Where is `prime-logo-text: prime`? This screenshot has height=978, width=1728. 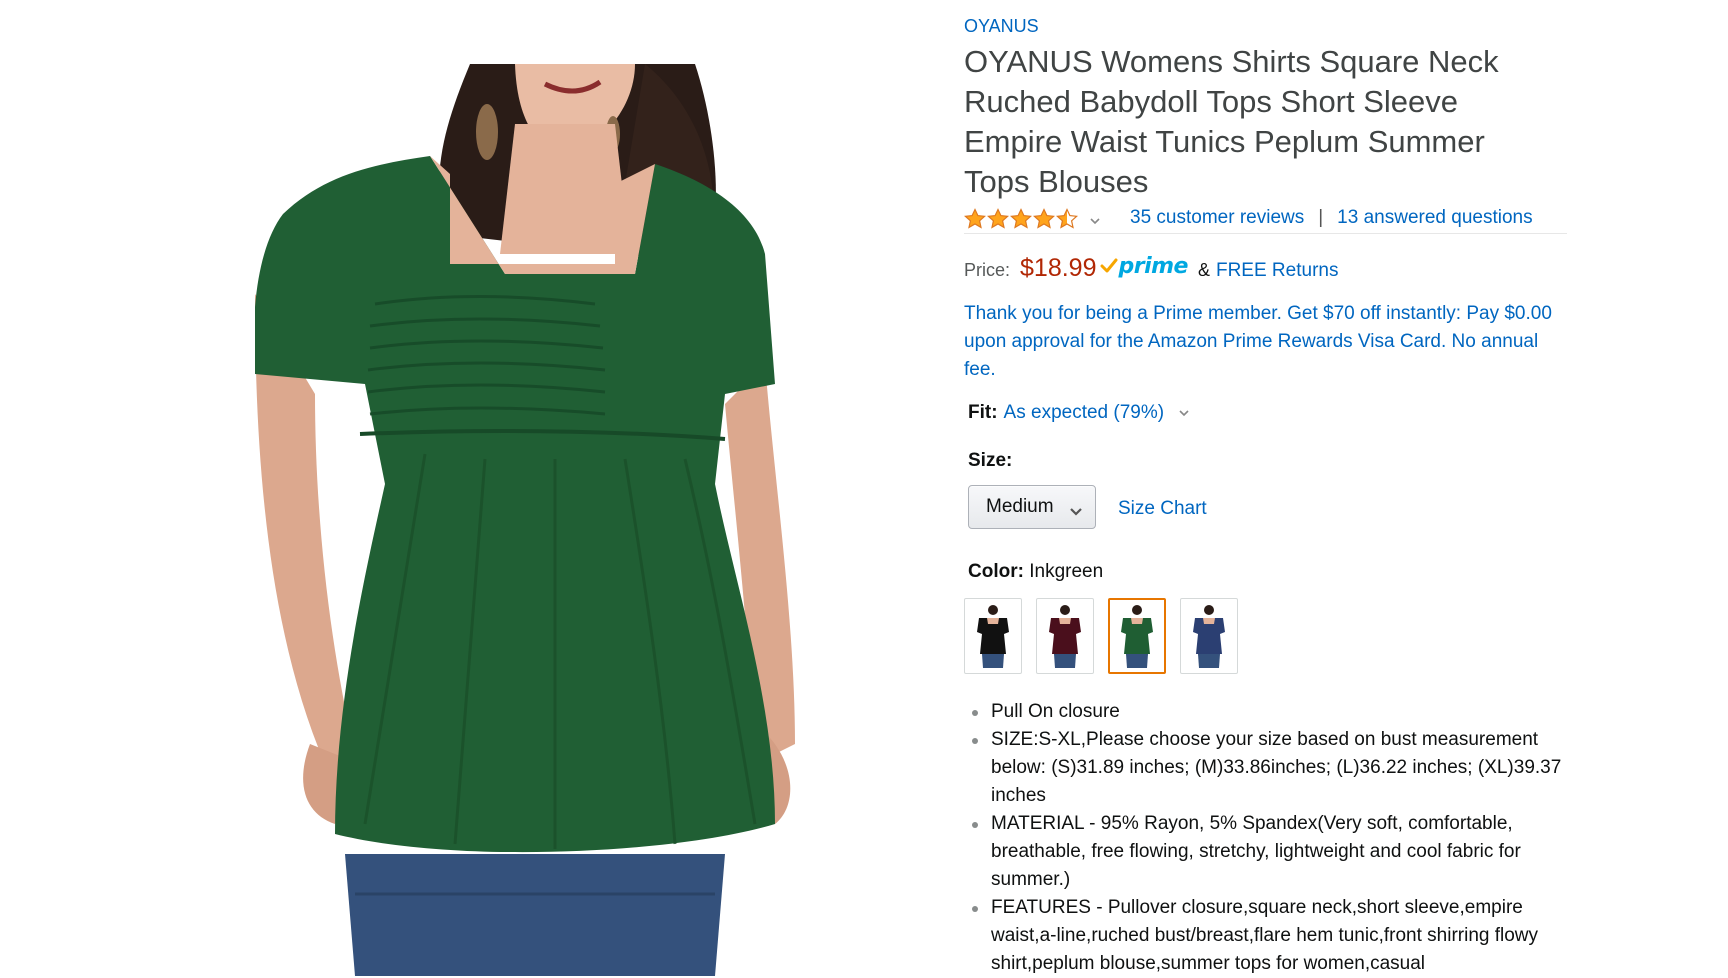
prime-logo-text: prime is located at coordinates (1153, 266).